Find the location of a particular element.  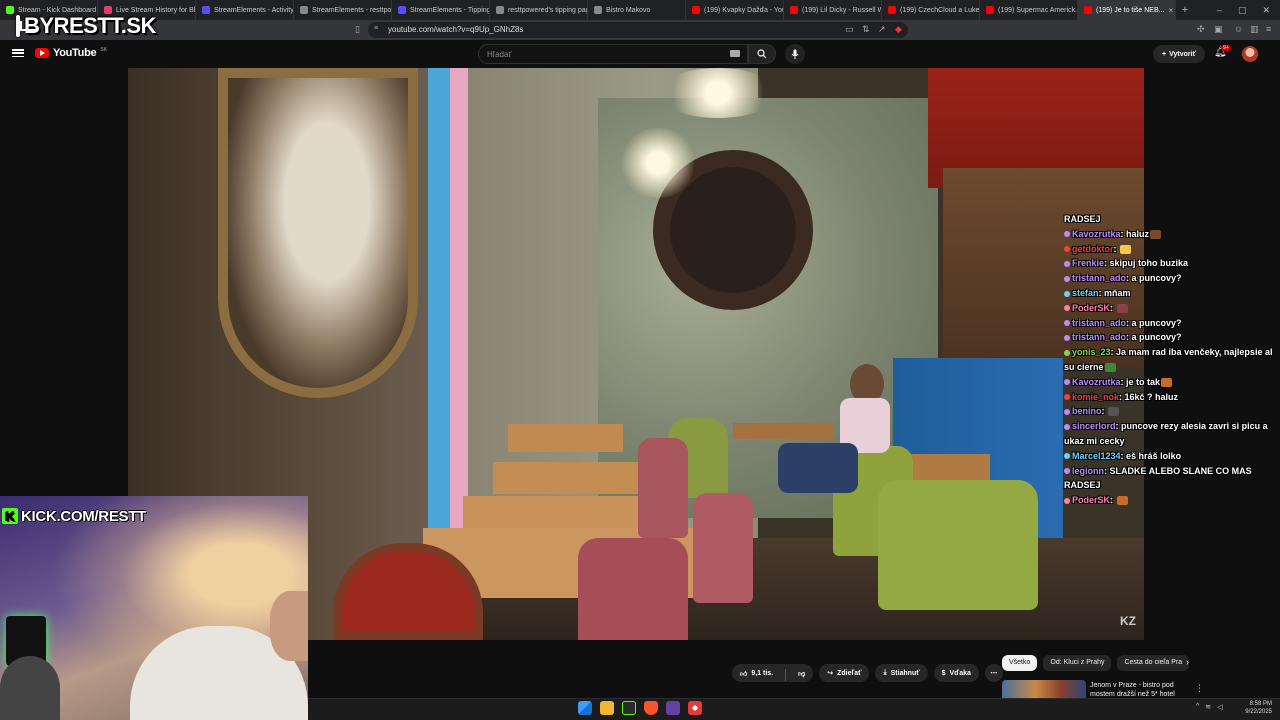

video-scene-chair is located at coordinates (663, 488).